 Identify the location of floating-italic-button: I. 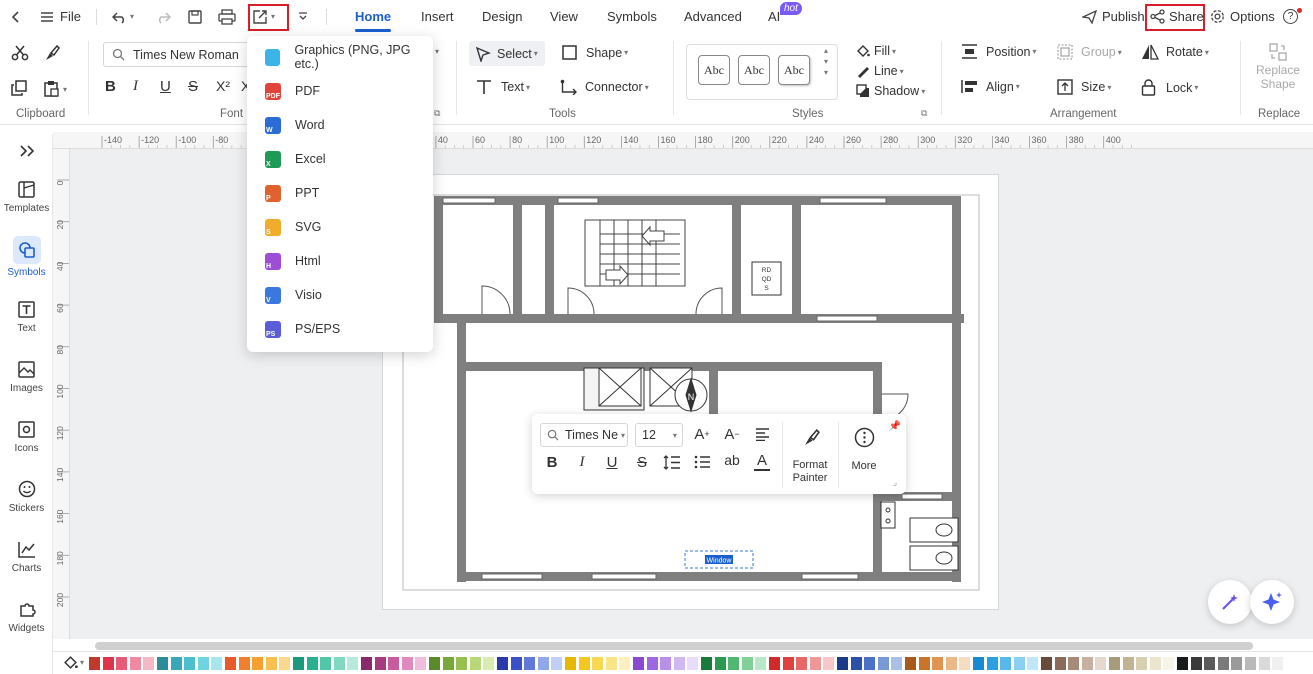
(582, 462).